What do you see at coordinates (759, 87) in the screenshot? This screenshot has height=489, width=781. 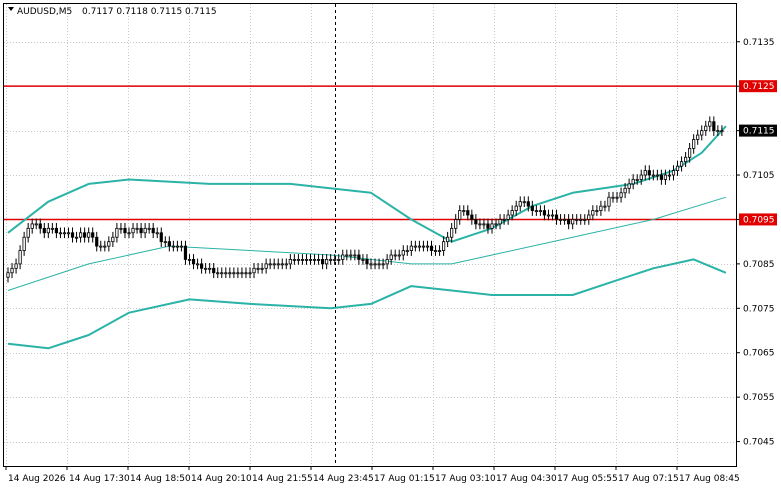 I see `level-price-tag-label: 0.7125` at bounding box center [759, 87].